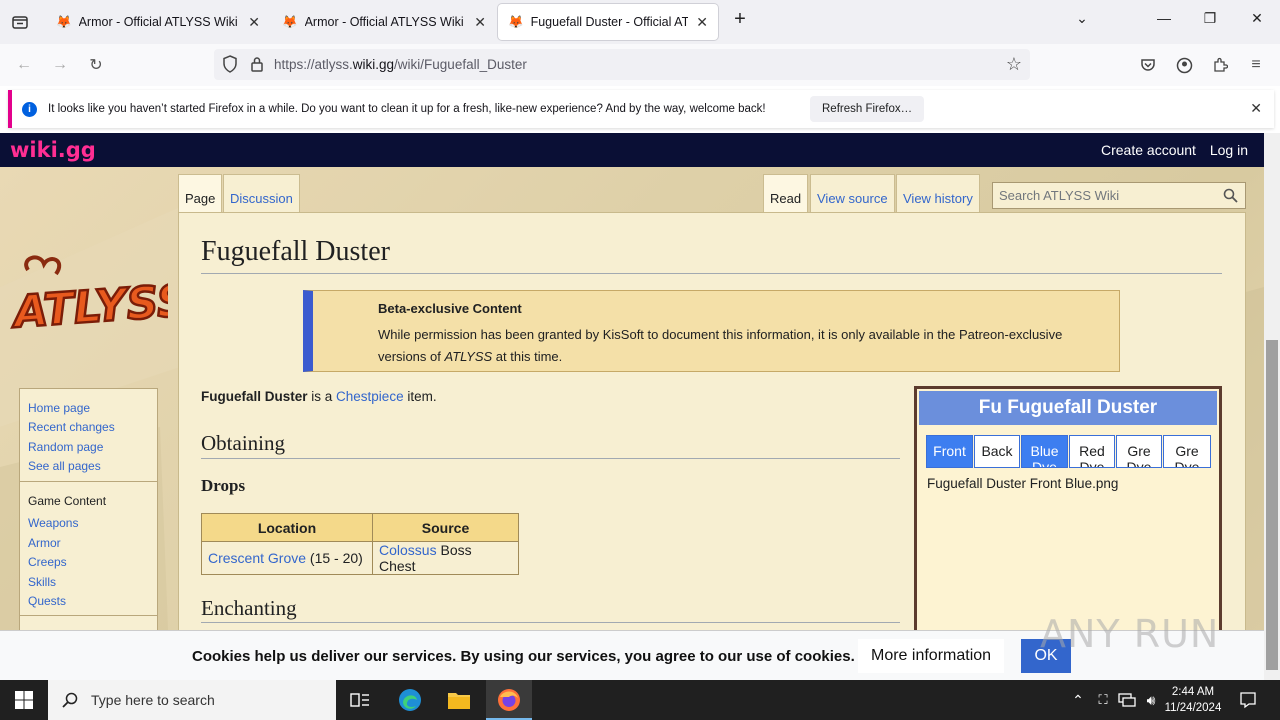  Describe the element at coordinates (1230, 195) in the screenshot. I see `search-icon` at that location.